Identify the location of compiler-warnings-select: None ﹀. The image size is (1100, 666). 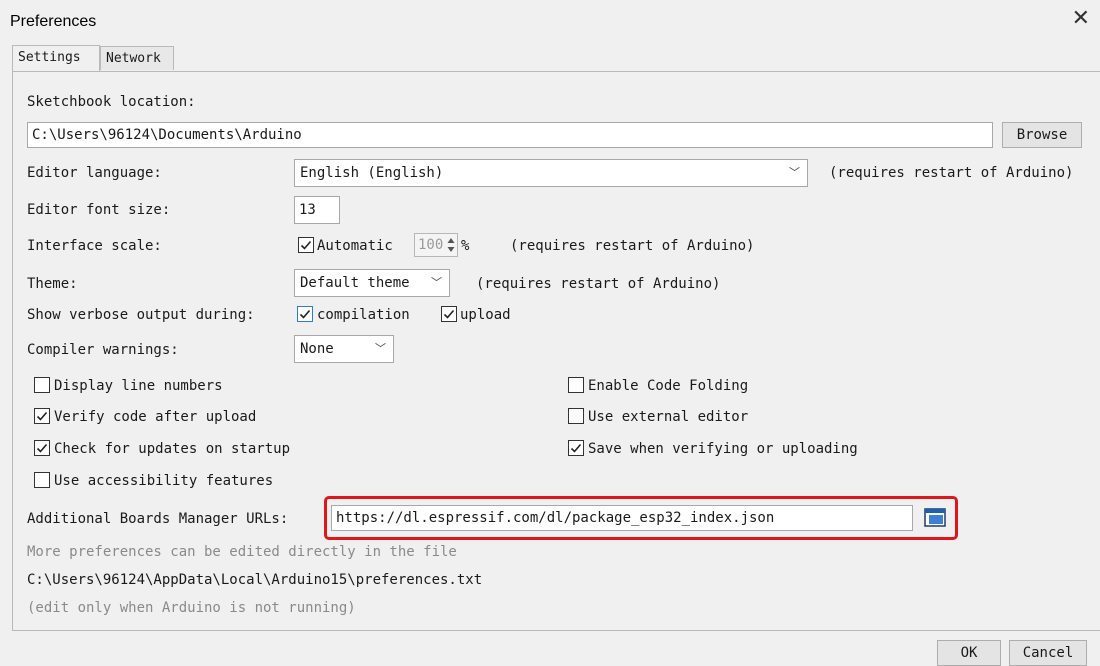
(344, 349).